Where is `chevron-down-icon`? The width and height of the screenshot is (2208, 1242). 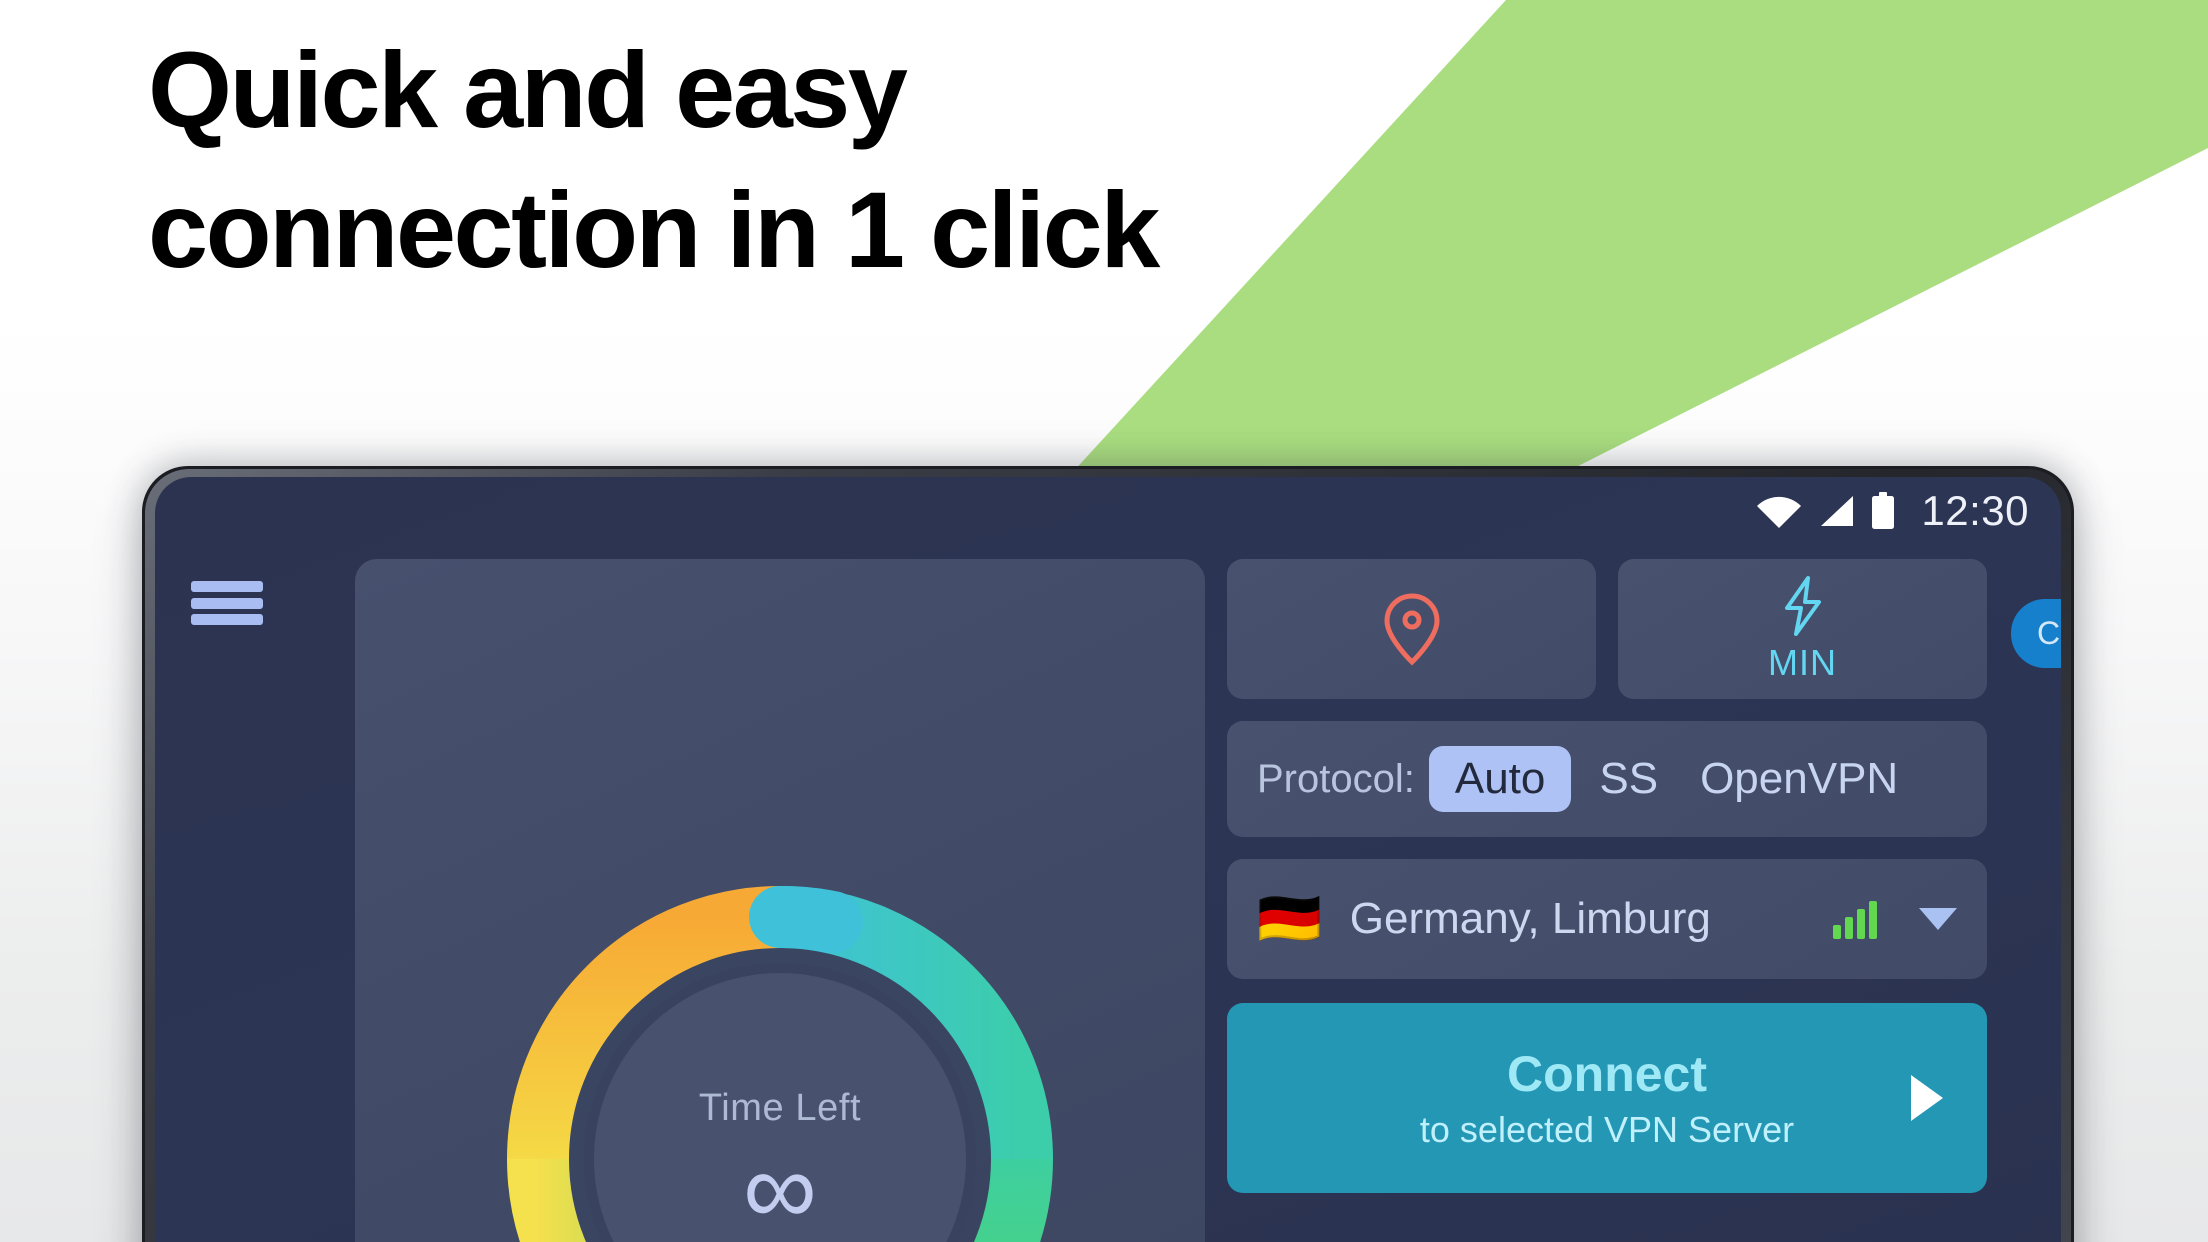 chevron-down-icon is located at coordinates (1938, 919).